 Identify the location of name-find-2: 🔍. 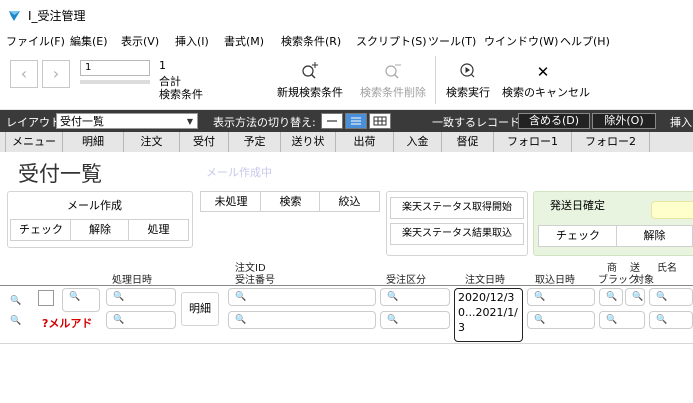
(671, 320).